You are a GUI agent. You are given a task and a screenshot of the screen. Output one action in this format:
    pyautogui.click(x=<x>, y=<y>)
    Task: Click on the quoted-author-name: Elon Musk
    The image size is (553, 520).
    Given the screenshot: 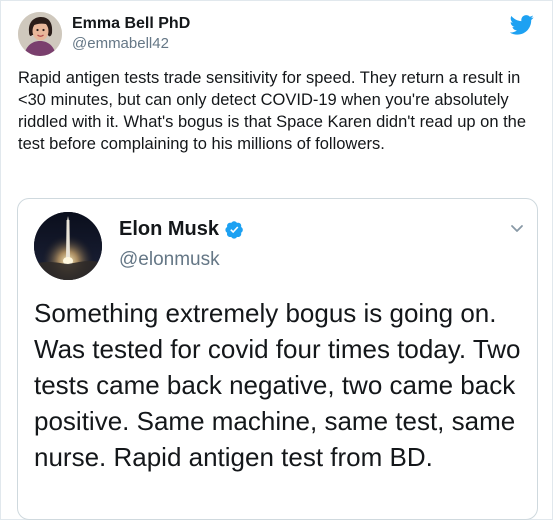 What is the action you would take?
    pyautogui.click(x=169, y=229)
    